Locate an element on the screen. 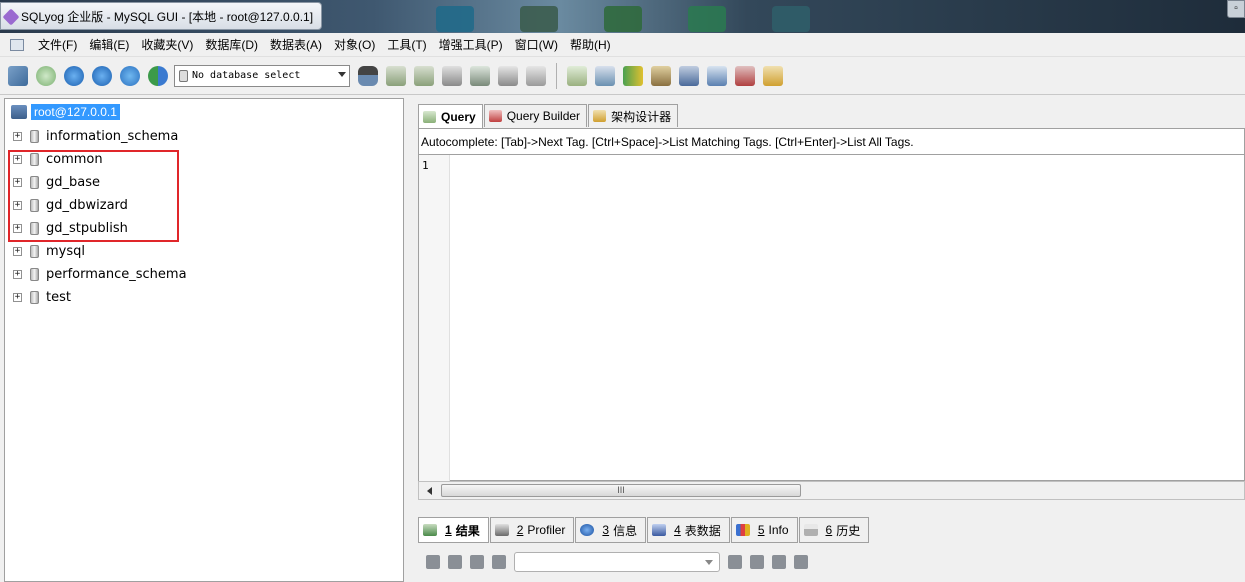  scroll-left-arrow-icon is located at coordinates (429, 491).